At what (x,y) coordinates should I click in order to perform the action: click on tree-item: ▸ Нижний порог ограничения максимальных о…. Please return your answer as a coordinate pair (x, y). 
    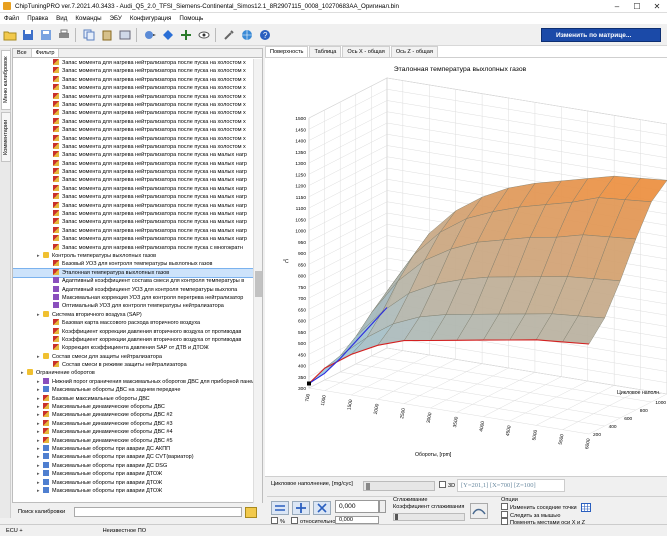
    Looking at the image, I should click on (133, 381).